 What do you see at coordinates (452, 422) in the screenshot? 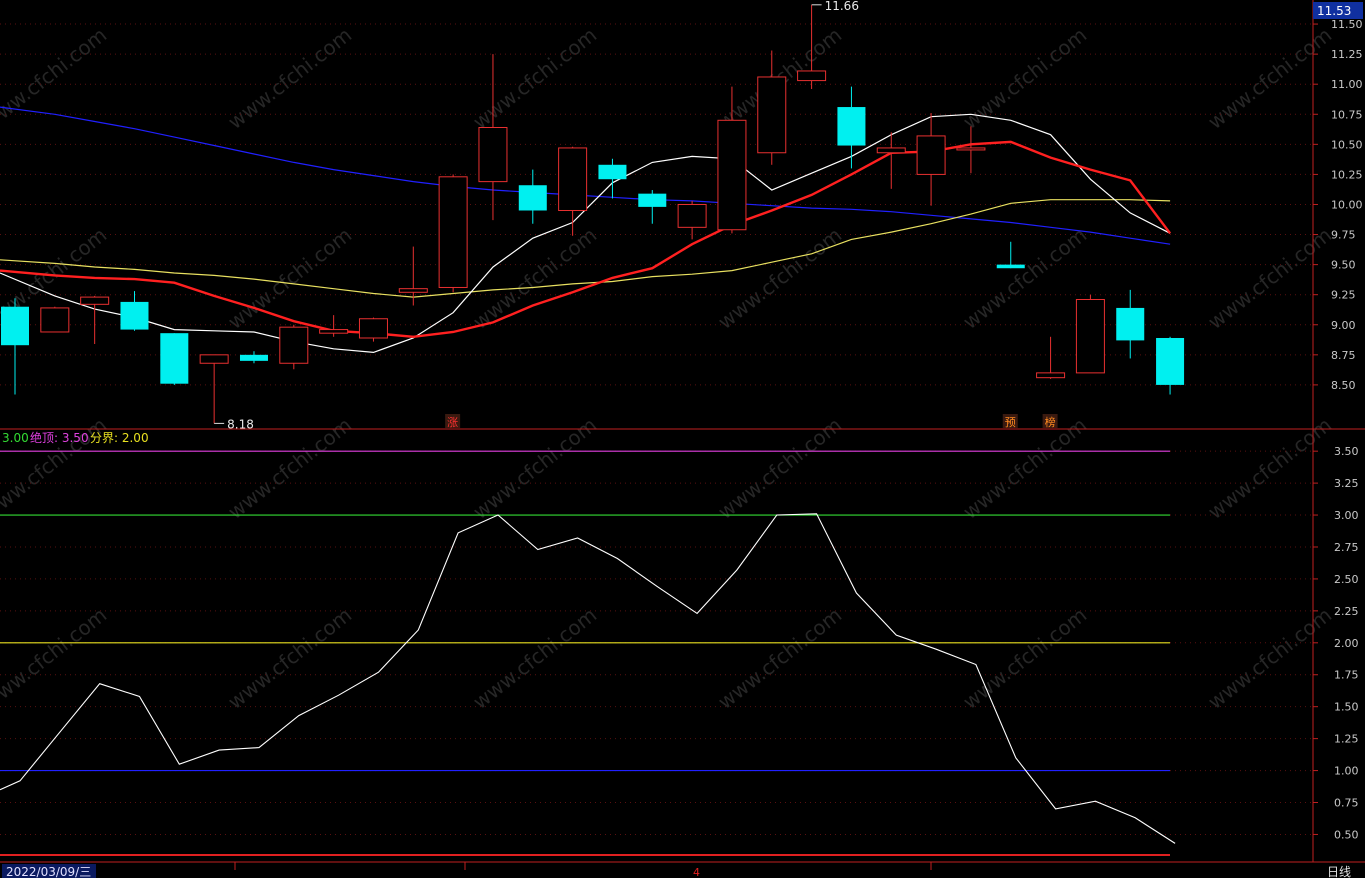
I see `signal-marker-text: 涨` at bounding box center [452, 422].